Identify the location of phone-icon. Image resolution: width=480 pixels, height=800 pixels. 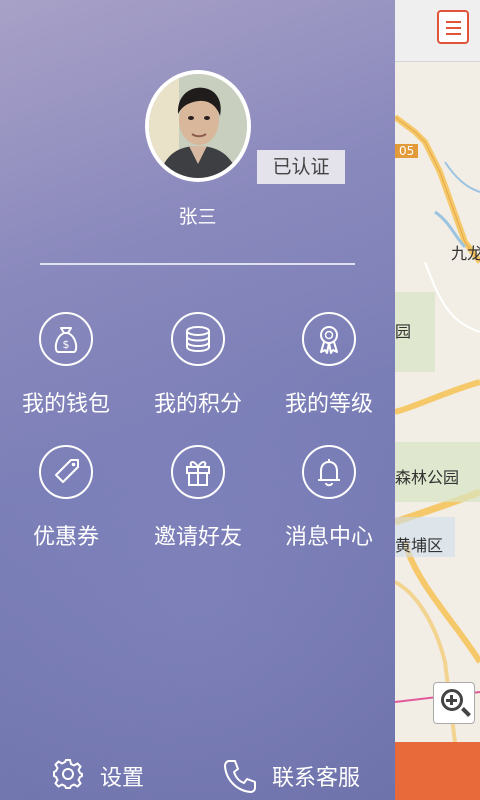
(240, 776).